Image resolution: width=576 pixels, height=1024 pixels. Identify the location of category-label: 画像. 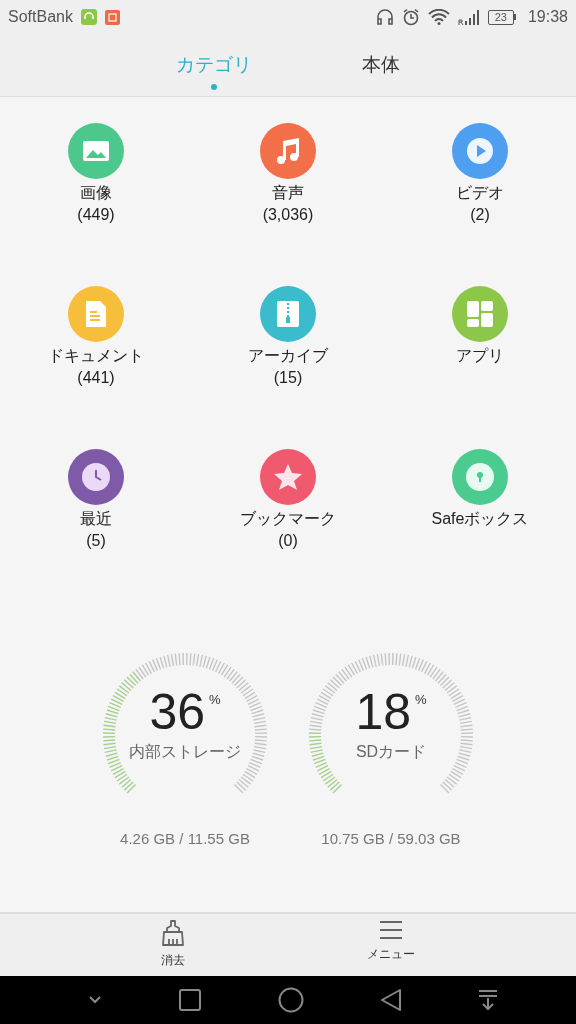
(96, 193).